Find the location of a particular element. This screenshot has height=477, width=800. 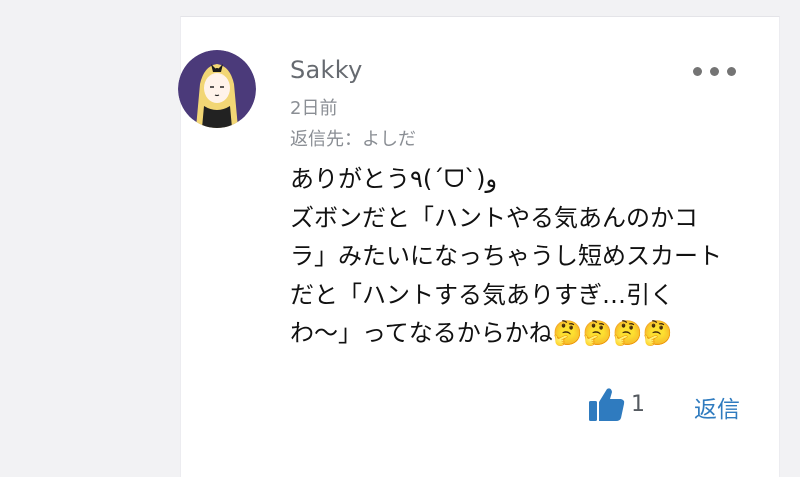

more-options-icon is located at coordinates (715, 71).